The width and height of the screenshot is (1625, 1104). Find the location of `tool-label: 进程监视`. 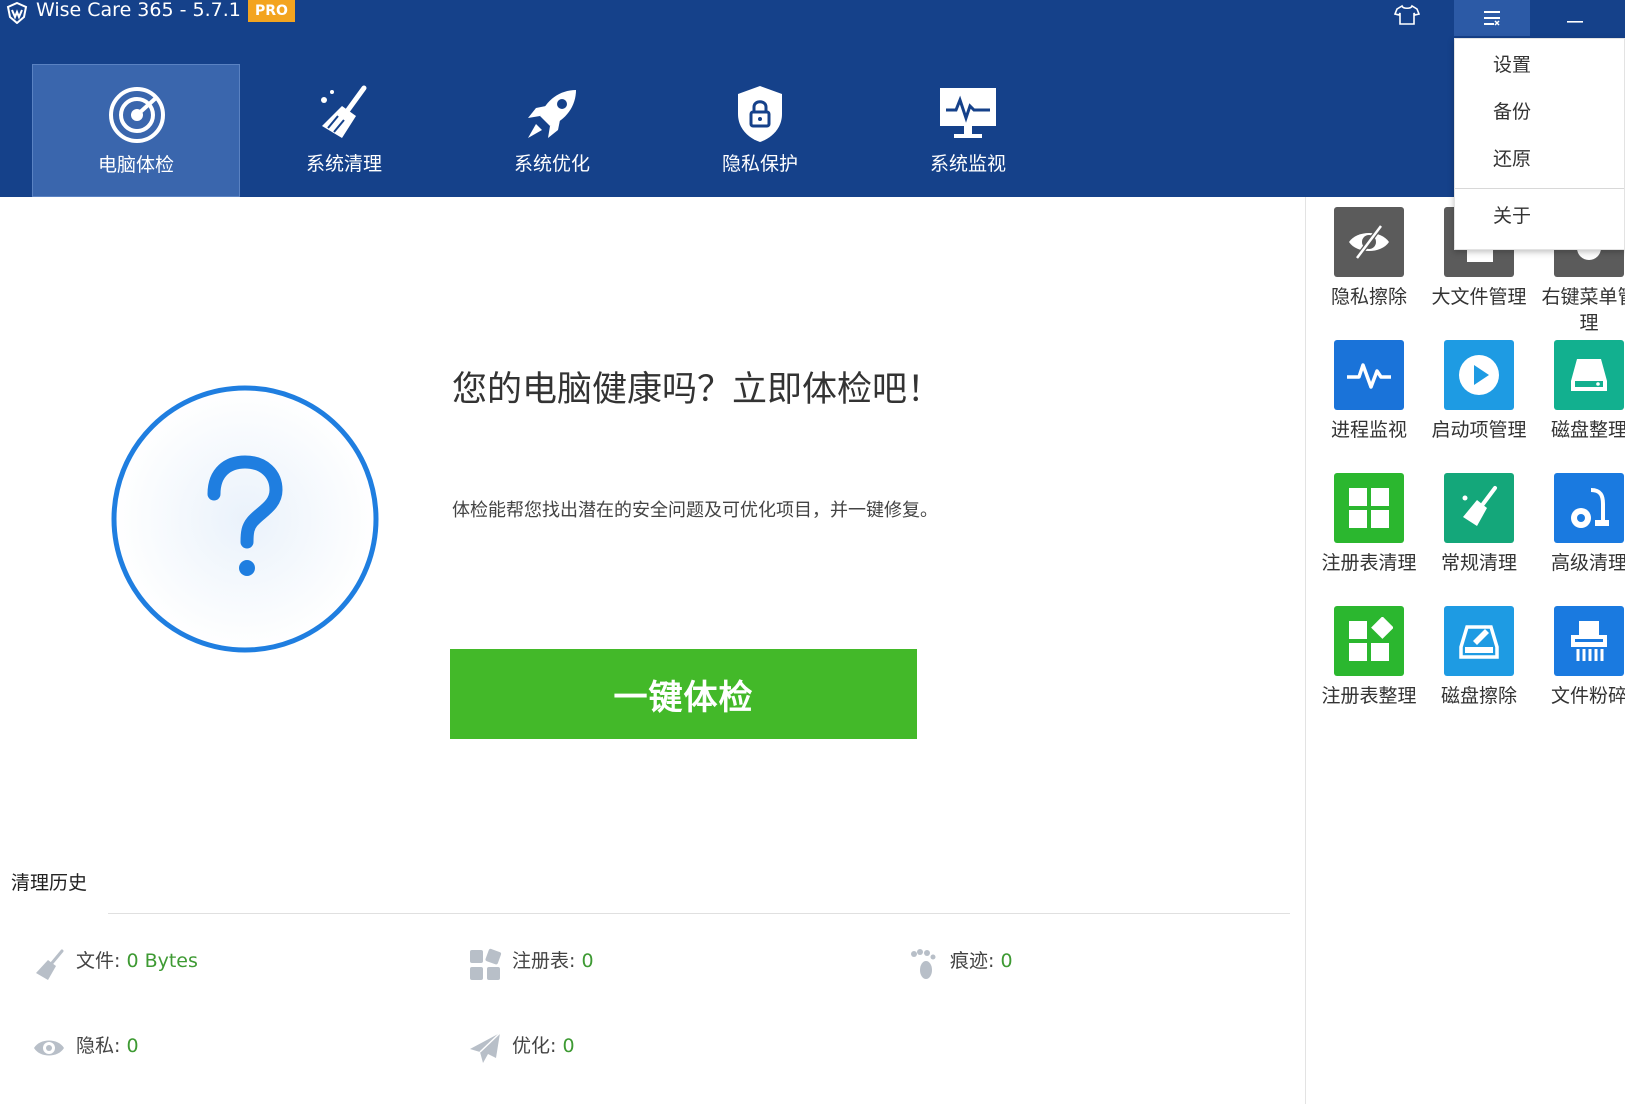

tool-label: 进程监视 is located at coordinates (1368, 430).